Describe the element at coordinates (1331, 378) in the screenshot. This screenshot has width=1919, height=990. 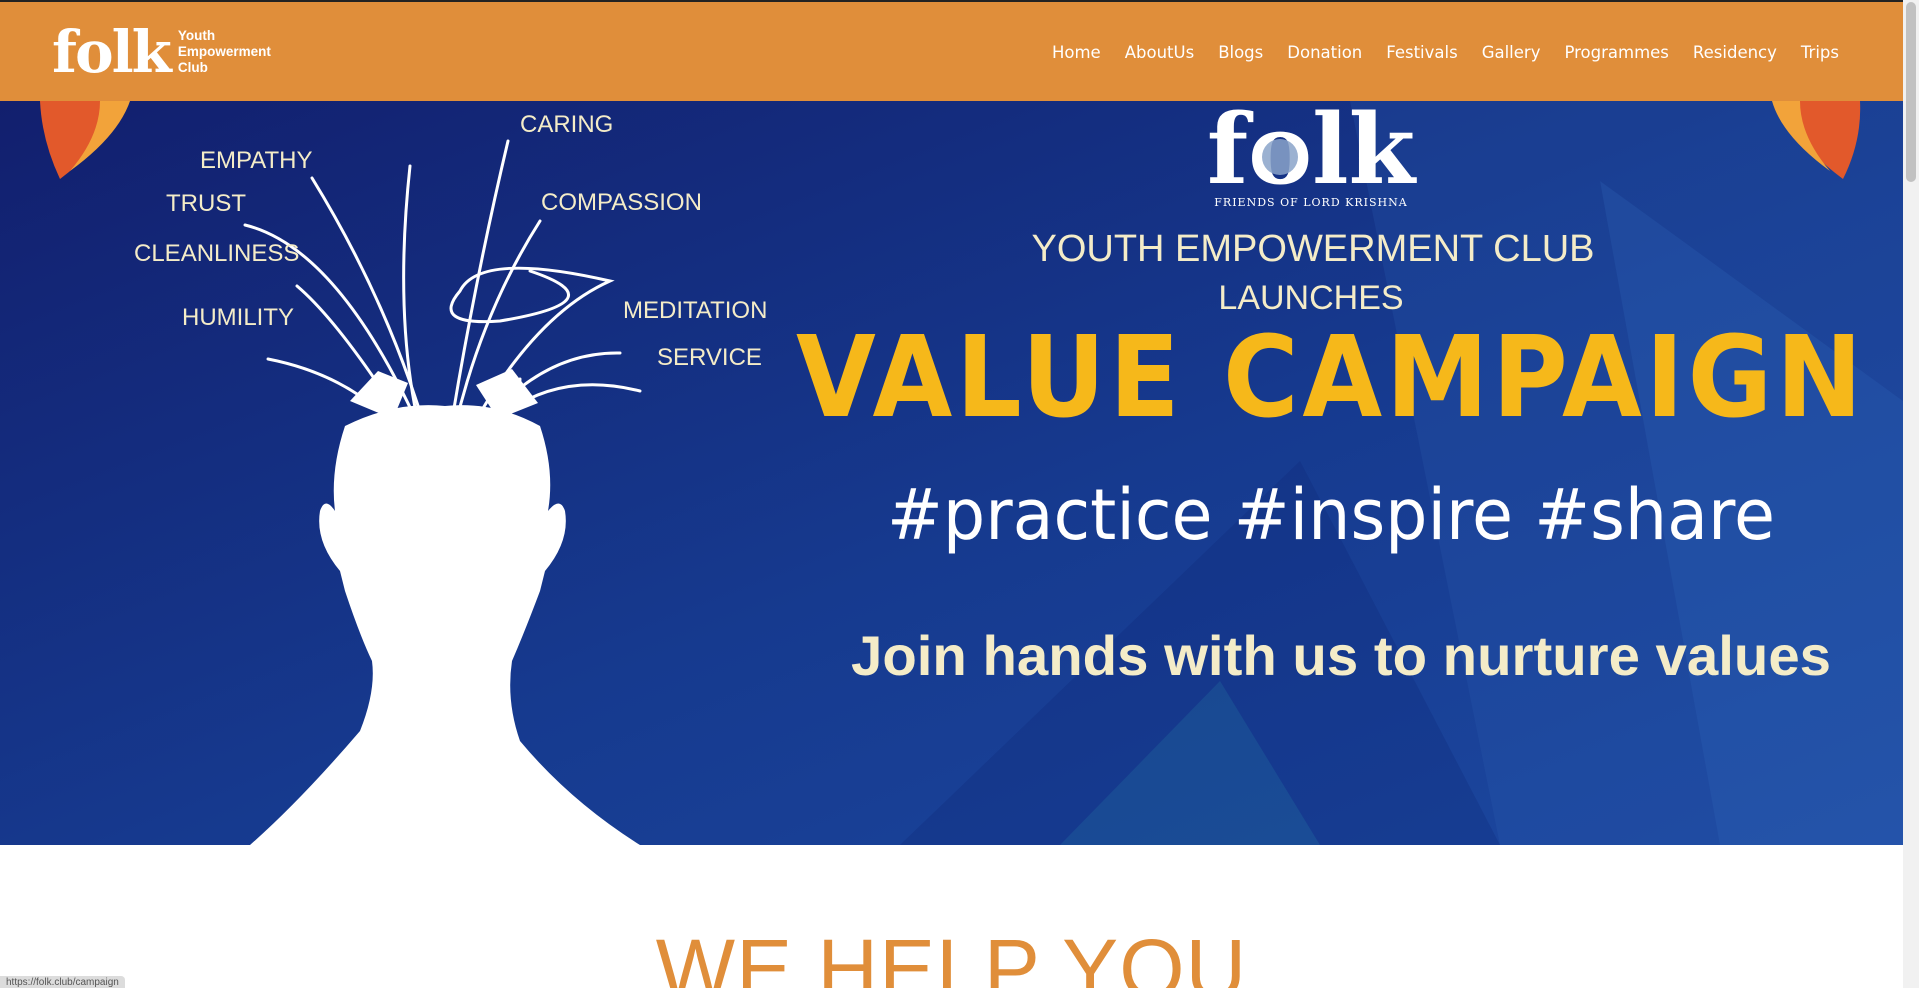
I see `campaign-title: VALUE CAMPAIGN` at that location.